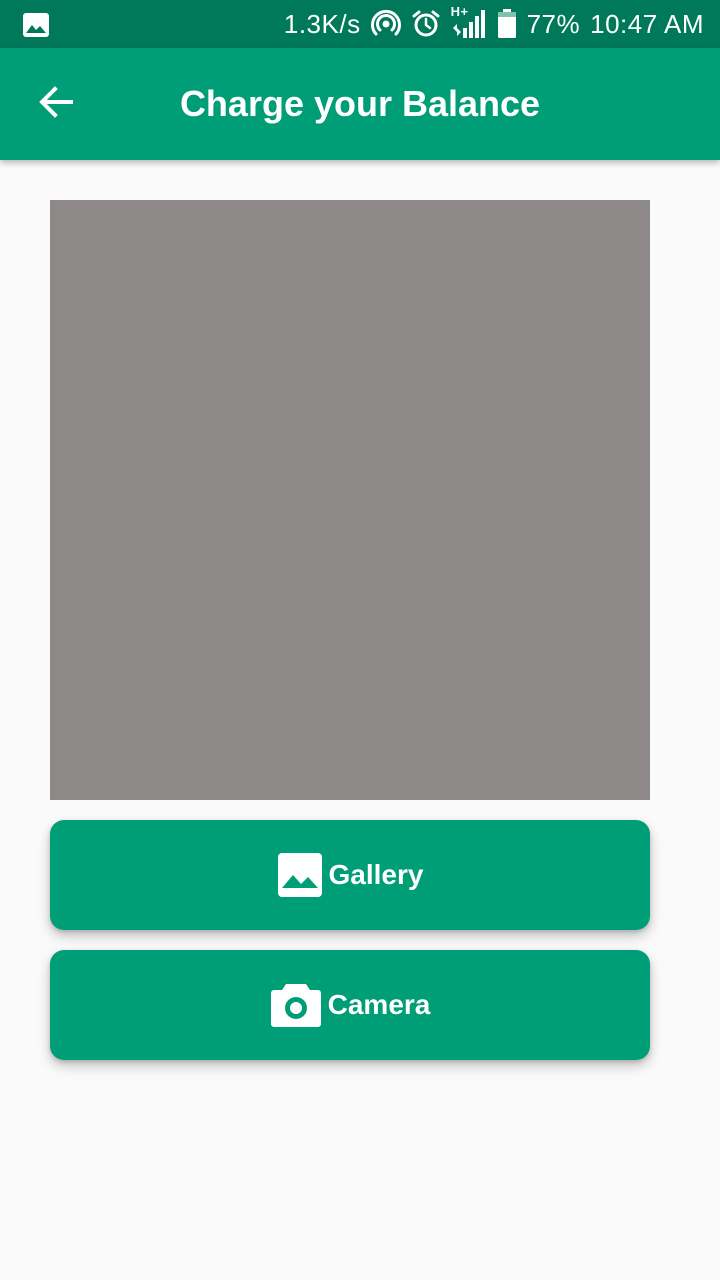 The width and height of the screenshot is (720, 1280). I want to click on network-speed: 1.3K/s, so click(322, 23).